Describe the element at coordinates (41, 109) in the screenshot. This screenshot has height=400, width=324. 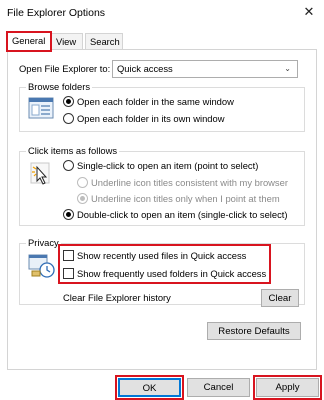
I see `browse-folders-icon` at that location.